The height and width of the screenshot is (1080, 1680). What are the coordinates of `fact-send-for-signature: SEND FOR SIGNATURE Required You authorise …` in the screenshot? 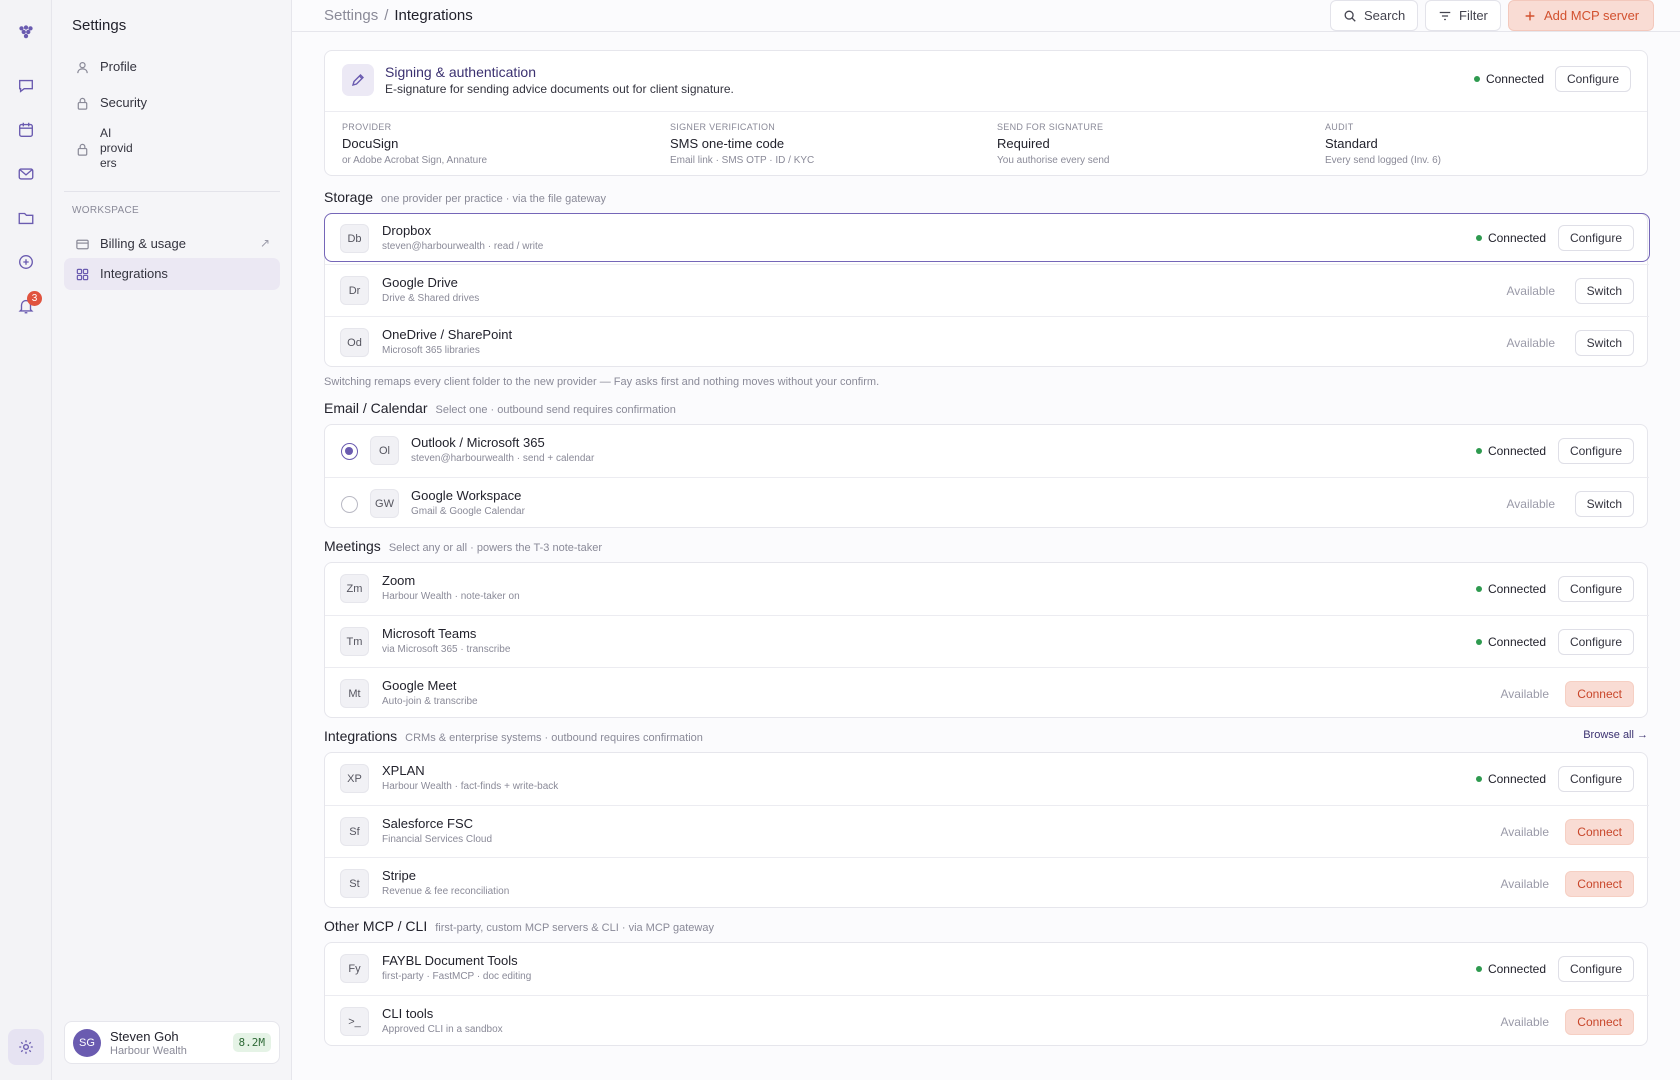 It's located at (1053, 144).